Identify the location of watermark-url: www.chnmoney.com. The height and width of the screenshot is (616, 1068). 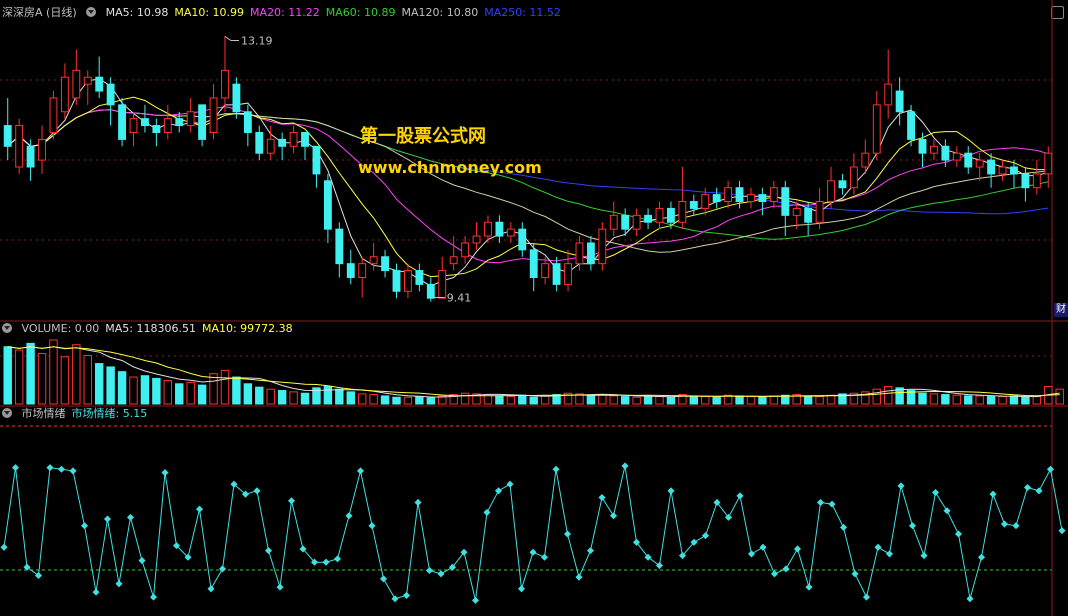
(450, 167).